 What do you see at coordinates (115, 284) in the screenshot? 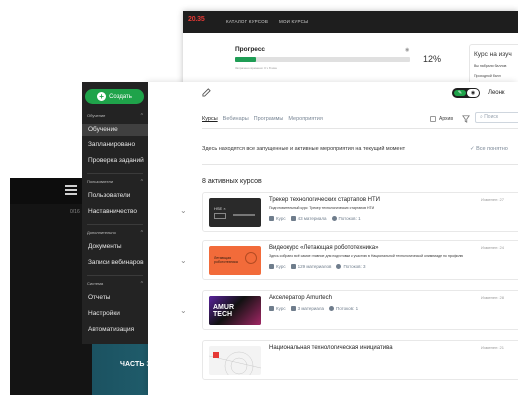
I see `section-system-header: Система ^` at bounding box center [115, 284].